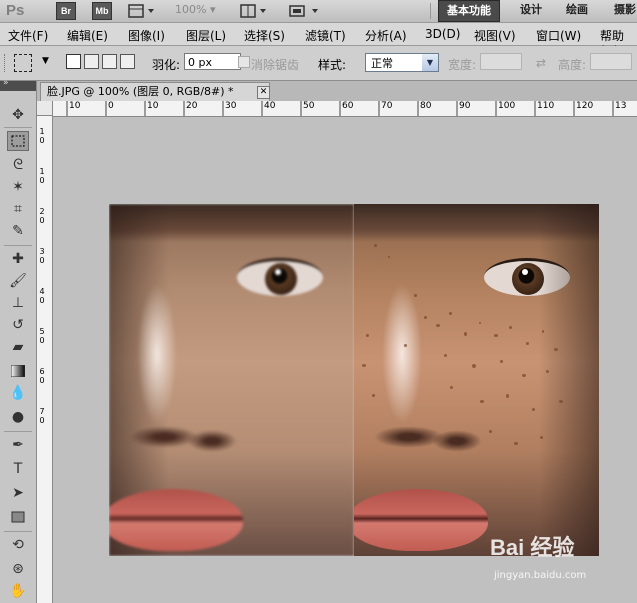 Image resolution: width=637 pixels, height=603 pixels. I want to click on marquee-icon, so click(18, 141).